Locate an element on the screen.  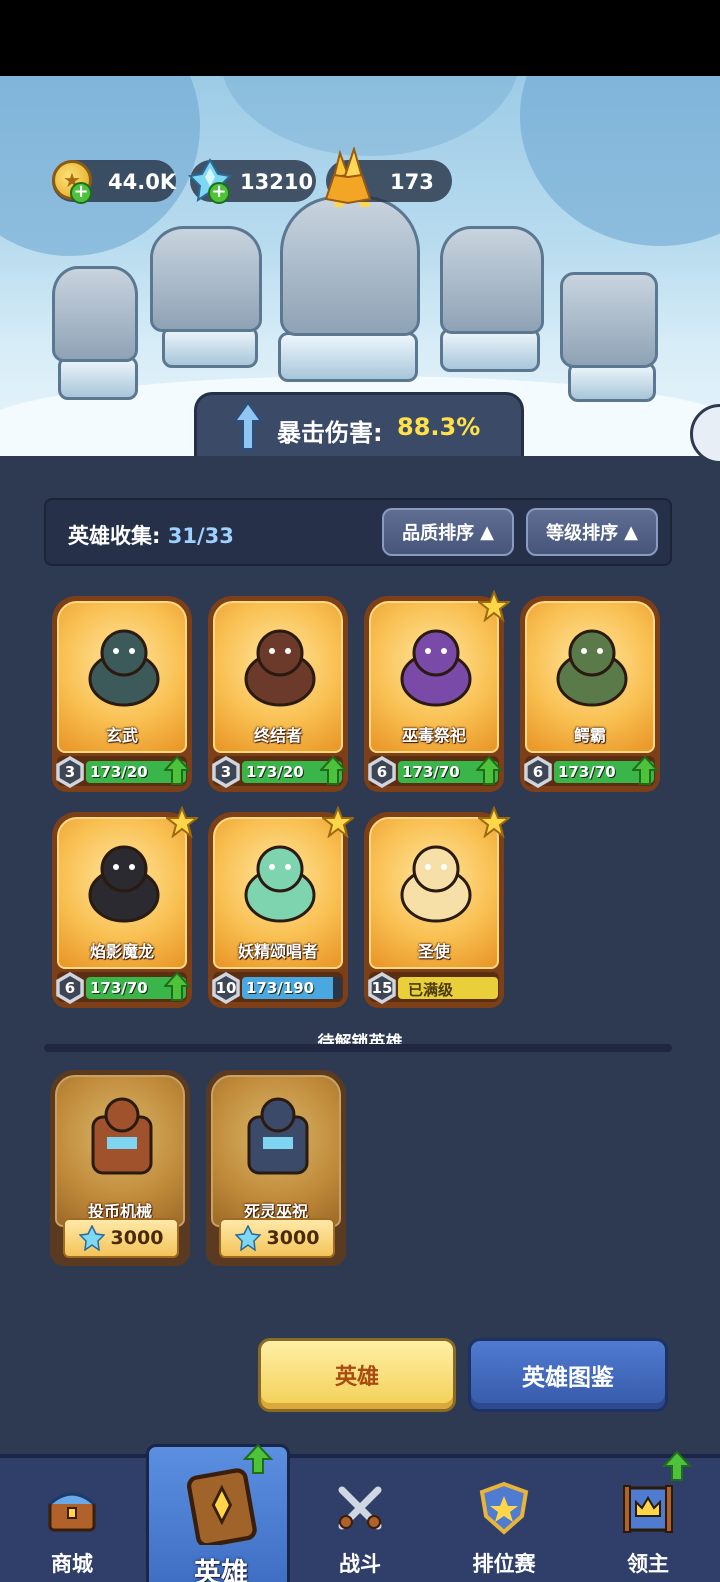
gold-value: 44.0K is located at coordinates (142, 182).